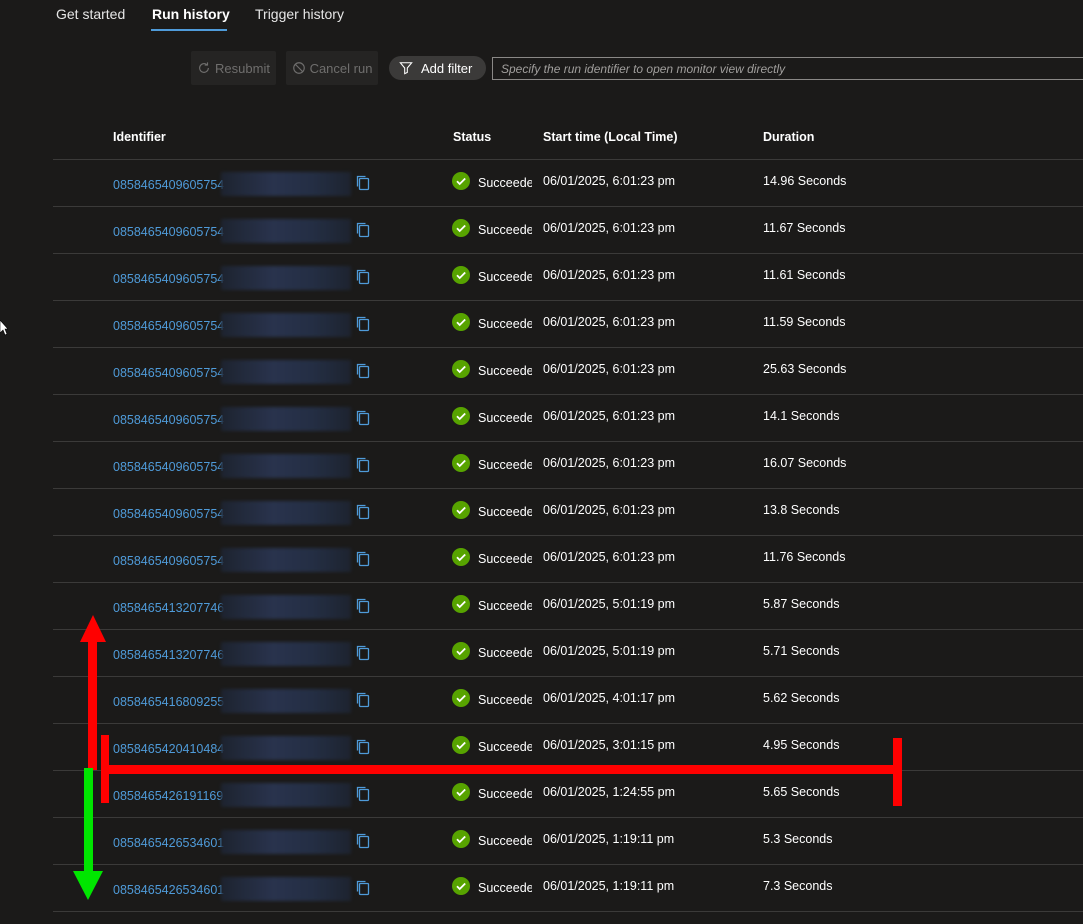  I want to click on duration: 5.71 Seconds, so click(801, 651).